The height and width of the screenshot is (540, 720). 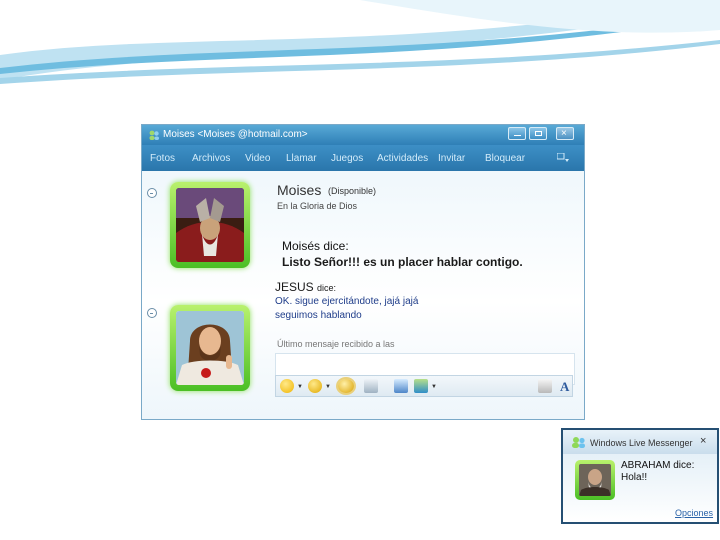 I want to click on contact-name: Moises, so click(x=299, y=190).